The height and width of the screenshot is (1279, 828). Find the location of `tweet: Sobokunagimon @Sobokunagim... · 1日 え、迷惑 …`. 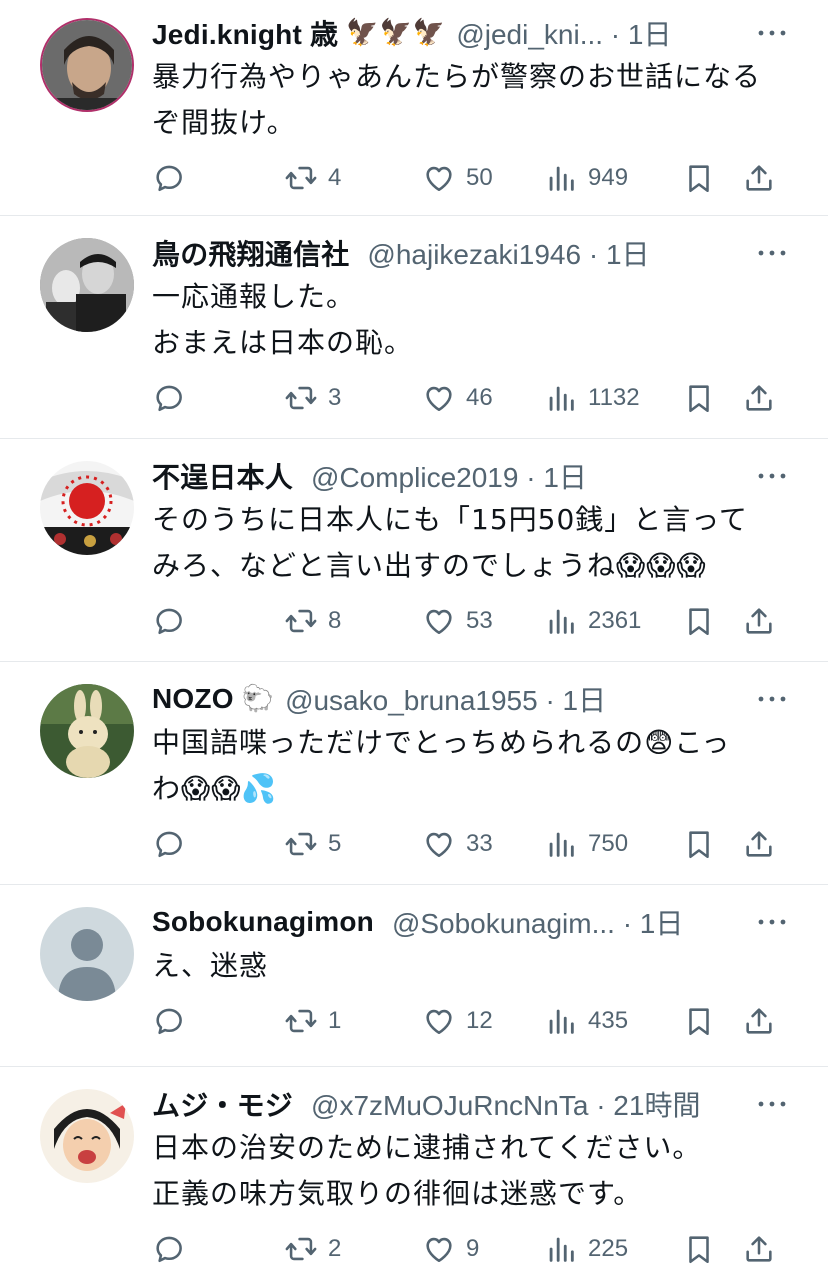

tweet: Sobokunagimon @Sobokunagim... · 1日 え、迷惑 … is located at coordinates (414, 976).